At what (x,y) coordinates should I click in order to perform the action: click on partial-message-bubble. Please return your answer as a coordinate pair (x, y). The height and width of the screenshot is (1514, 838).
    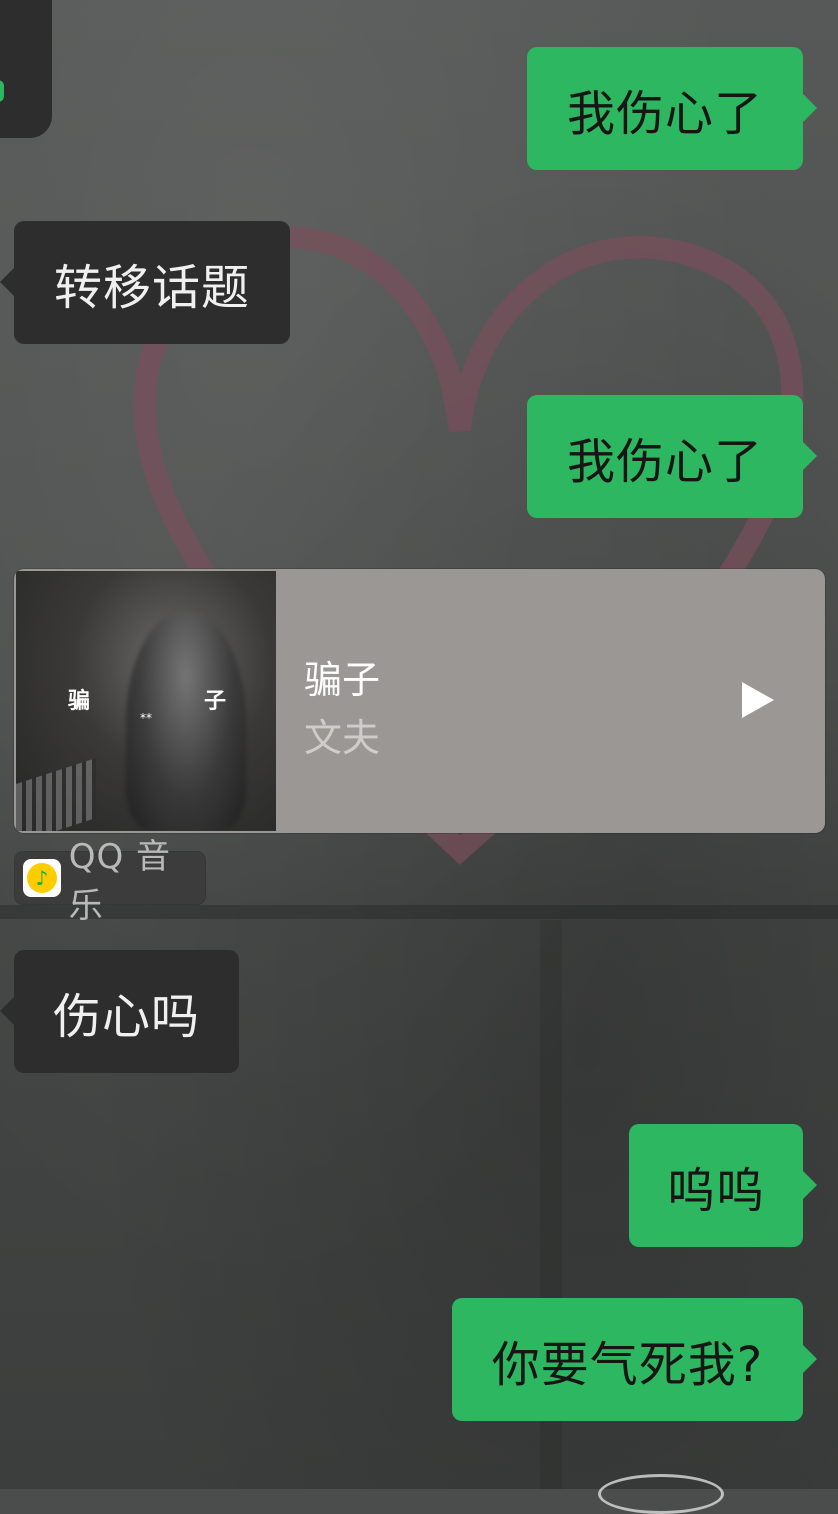
    Looking at the image, I should click on (26, 69).